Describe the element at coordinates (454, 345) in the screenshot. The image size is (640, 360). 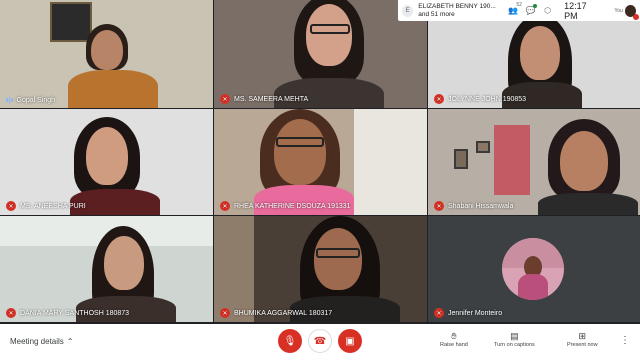
I see `raise-hand-label: Raise hand` at that location.